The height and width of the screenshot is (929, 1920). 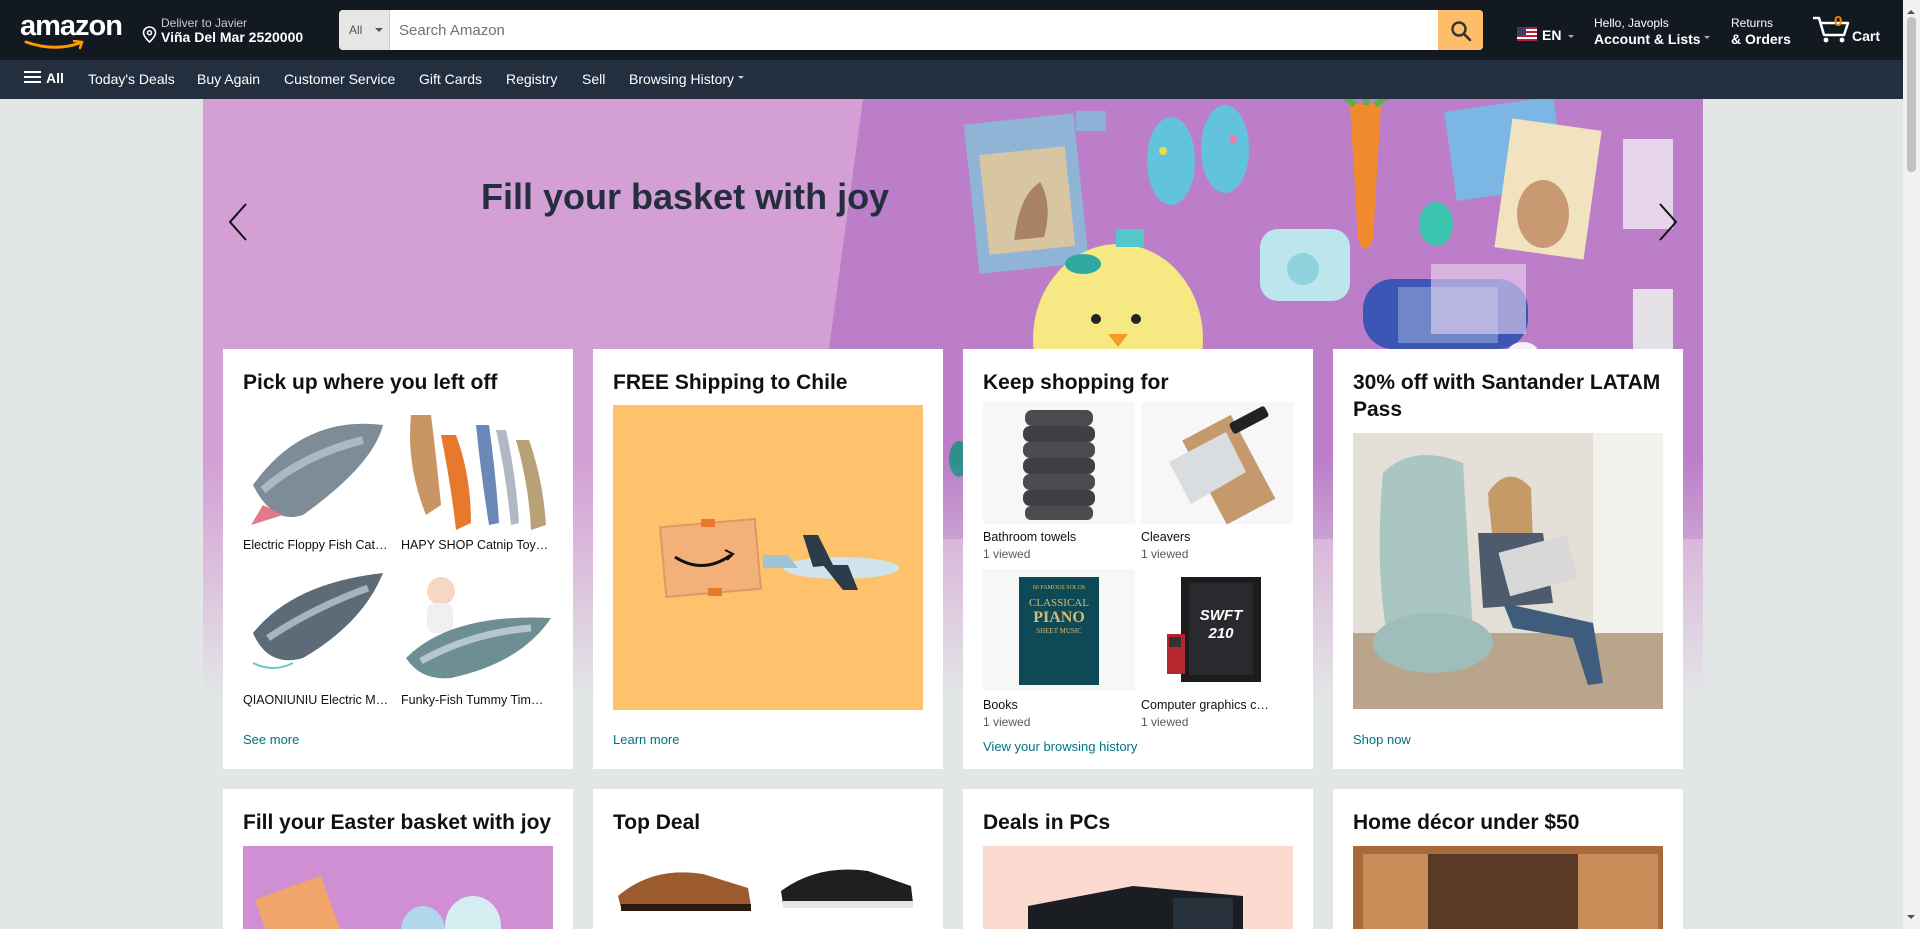 What do you see at coordinates (687, 79) in the screenshot?
I see `nav-browsing-history: Browsing History` at bounding box center [687, 79].